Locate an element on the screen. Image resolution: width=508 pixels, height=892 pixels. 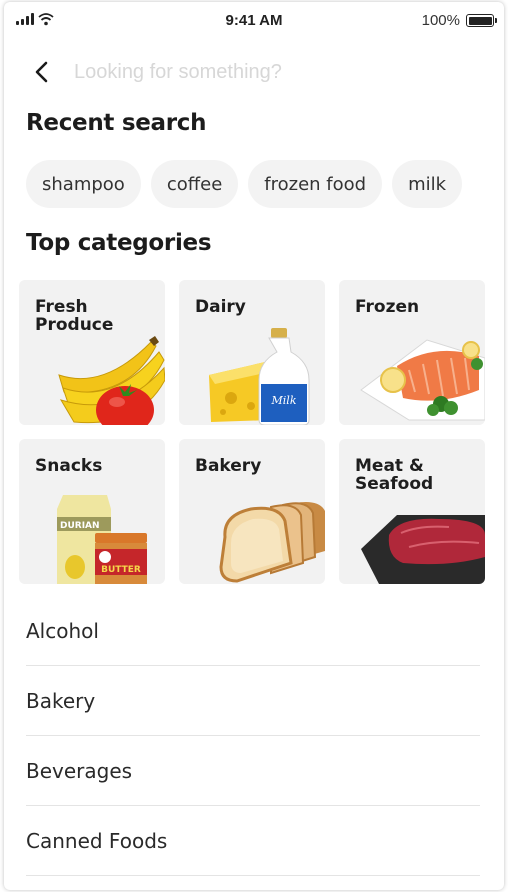
list-item: Alcohol is located at coordinates (253, 631).